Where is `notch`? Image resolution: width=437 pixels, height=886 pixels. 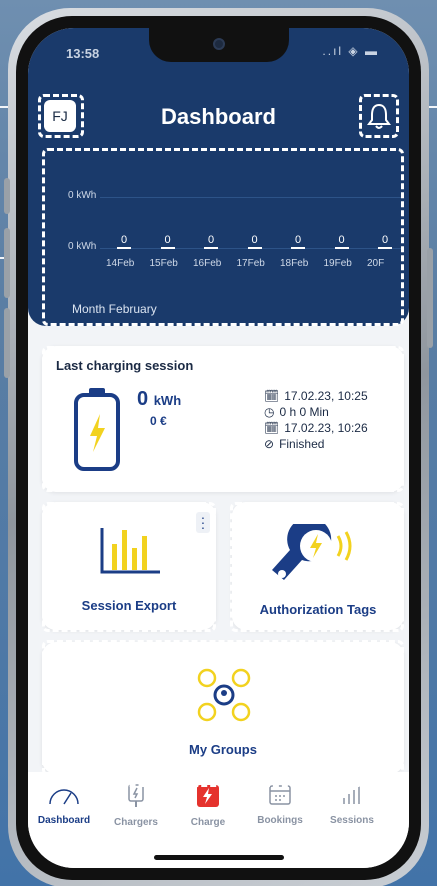
notch is located at coordinates (218, 45).